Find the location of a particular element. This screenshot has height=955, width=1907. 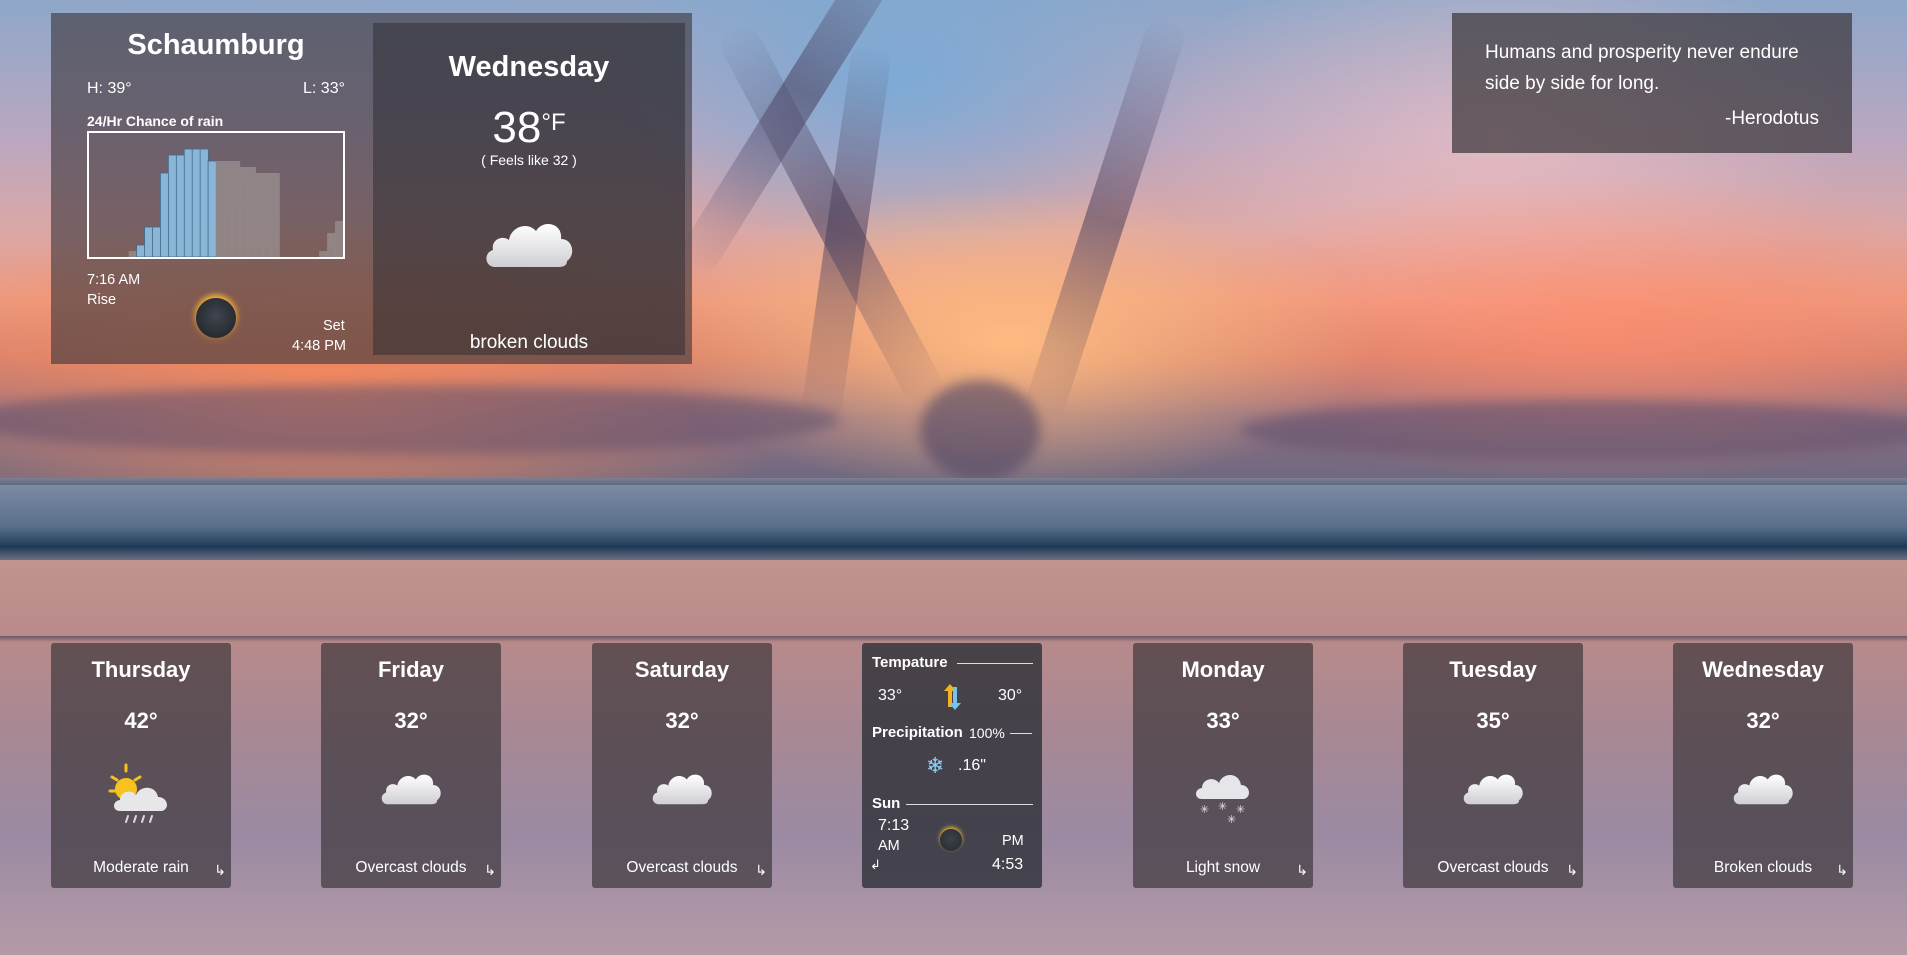

cloud-band is located at coordinates (420, 420).